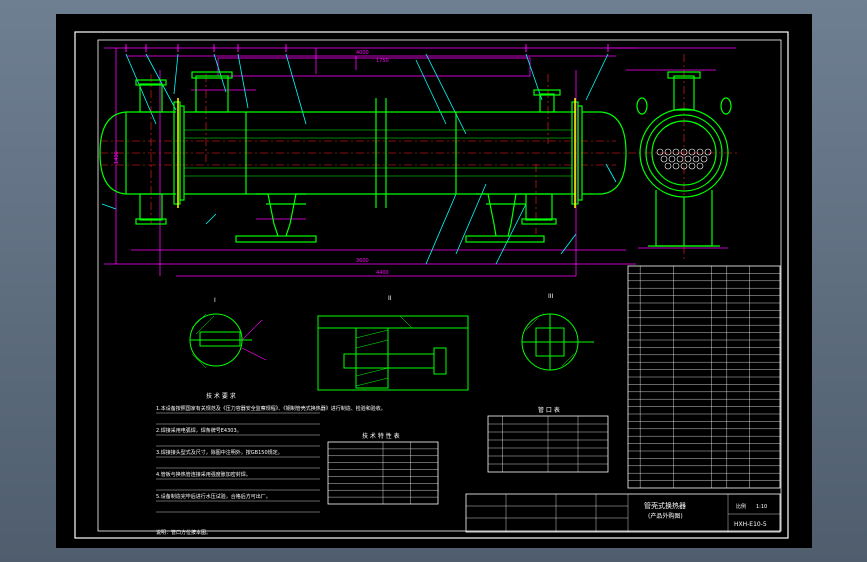 The image size is (867, 562). What do you see at coordinates (383, 468) in the screenshot?
I see `technical-characteristics-table: 技 术 特 性 表` at bounding box center [383, 468].